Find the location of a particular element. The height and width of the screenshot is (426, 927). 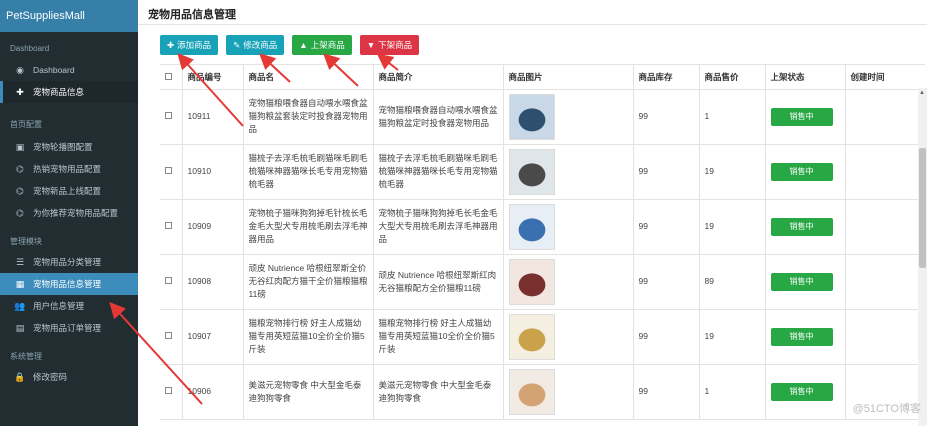

sidebar-item-label: Dashboard is located at coordinates (54, 70).